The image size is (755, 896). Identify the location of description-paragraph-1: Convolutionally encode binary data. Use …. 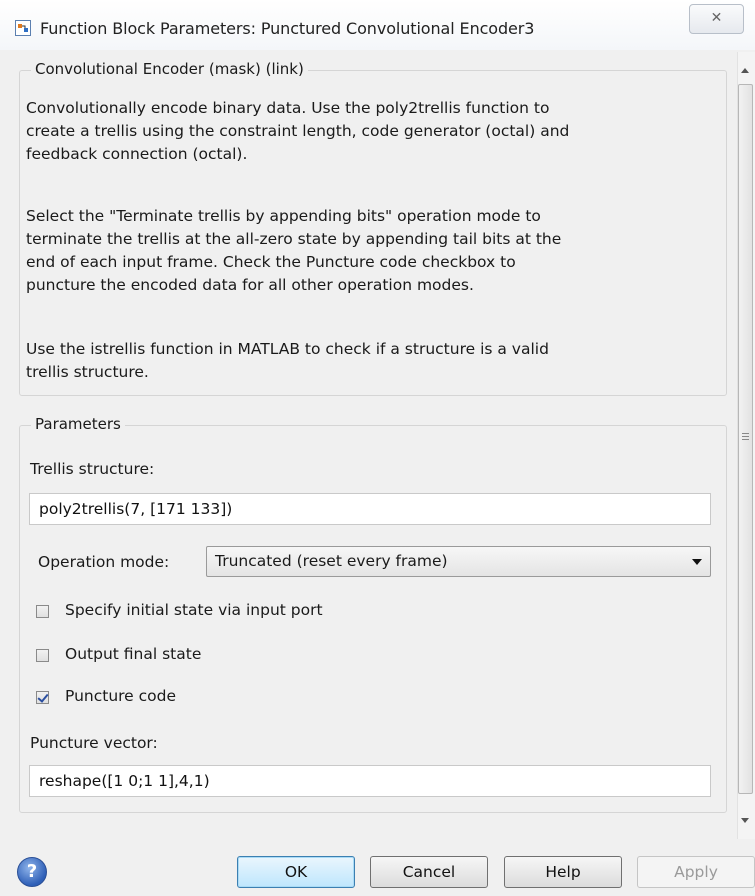
(376, 131).